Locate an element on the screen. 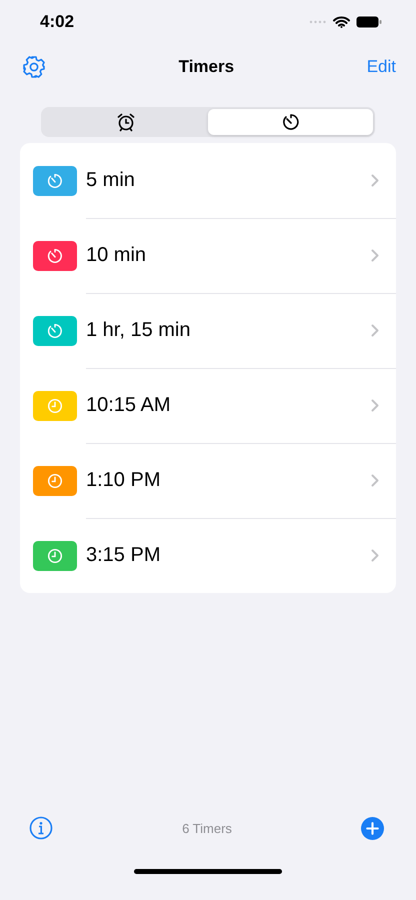  timer-row: 1 hr, 15 min is located at coordinates (208, 330).